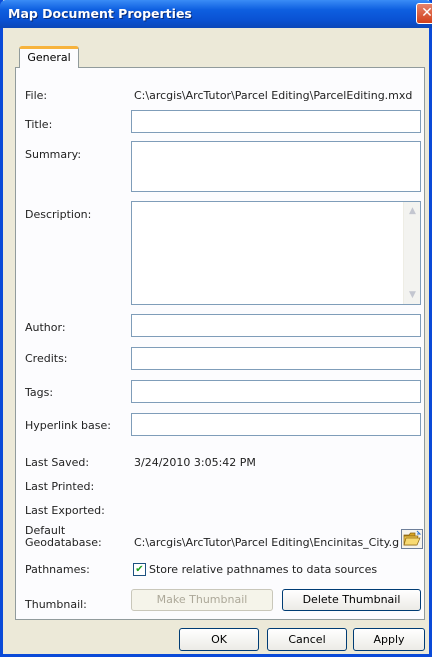 This screenshot has height=657, width=432. Describe the element at coordinates (39, 124) in the screenshot. I see `title-label: Title:` at that location.